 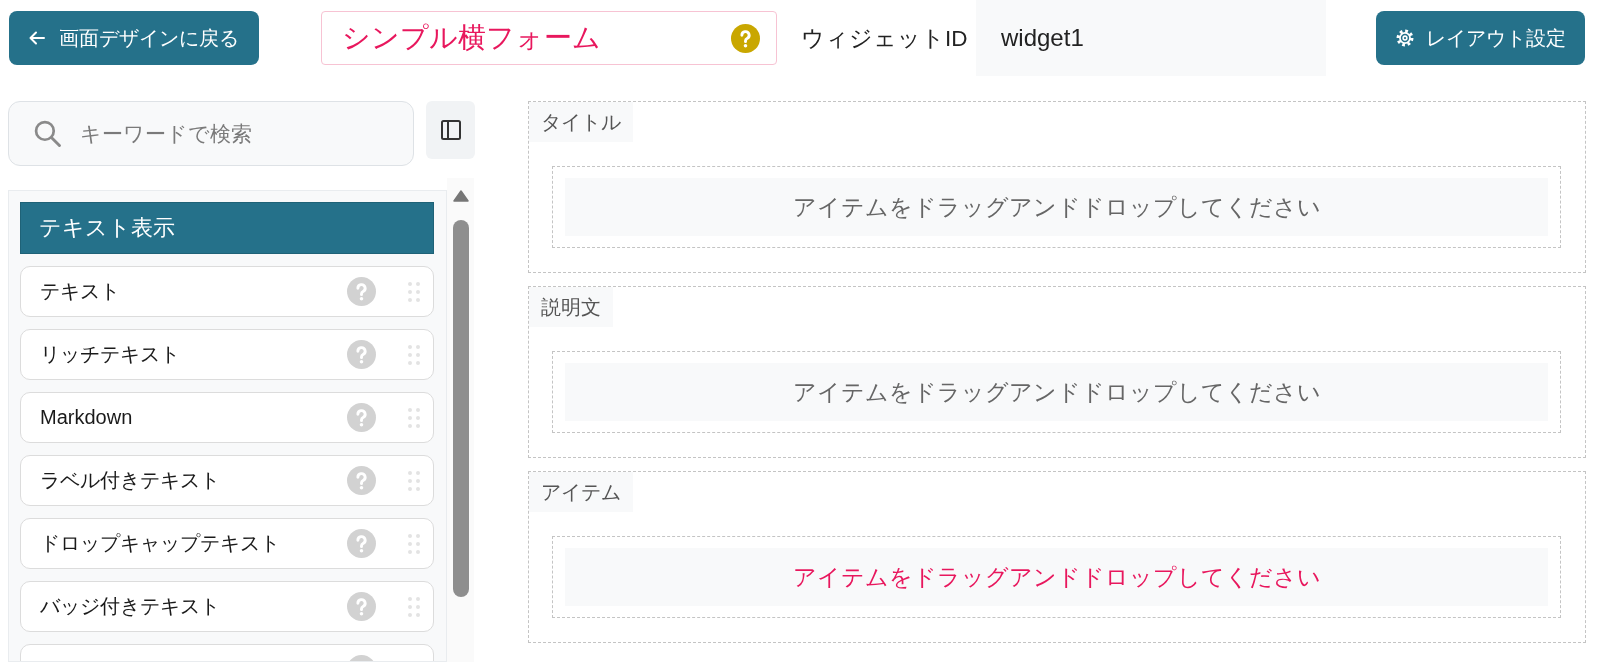 I want to click on back-button: 画面デザインに戻る, so click(x=134, y=38).